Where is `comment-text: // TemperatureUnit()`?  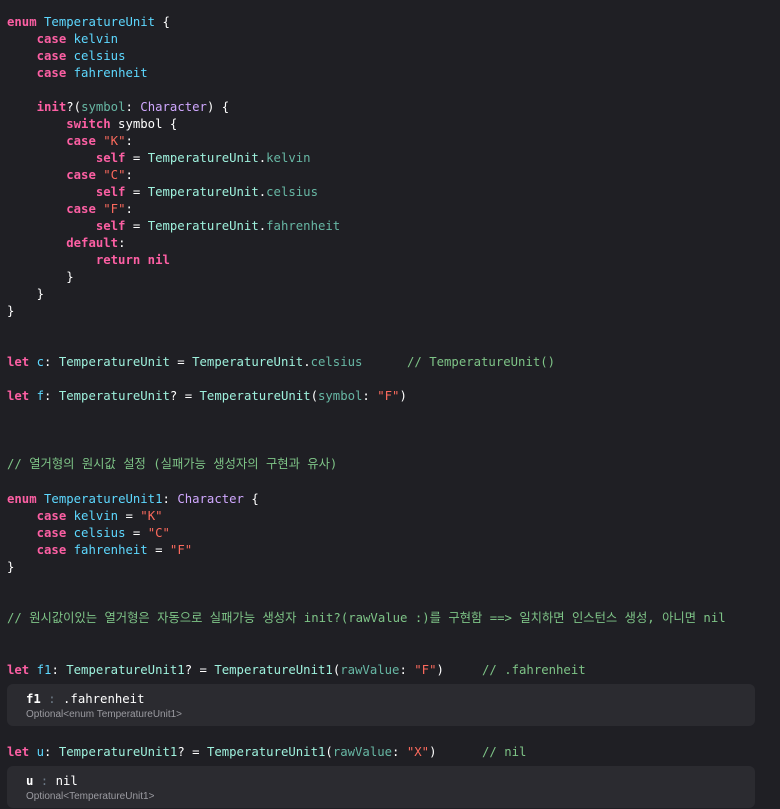 comment-text: // TemperatureUnit() is located at coordinates (481, 362).